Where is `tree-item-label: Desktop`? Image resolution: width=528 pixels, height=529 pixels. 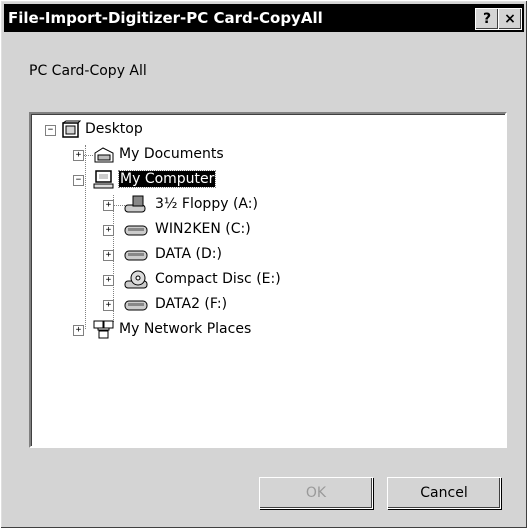 tree-item-label: Desktop is located at coordinates (114, 129).